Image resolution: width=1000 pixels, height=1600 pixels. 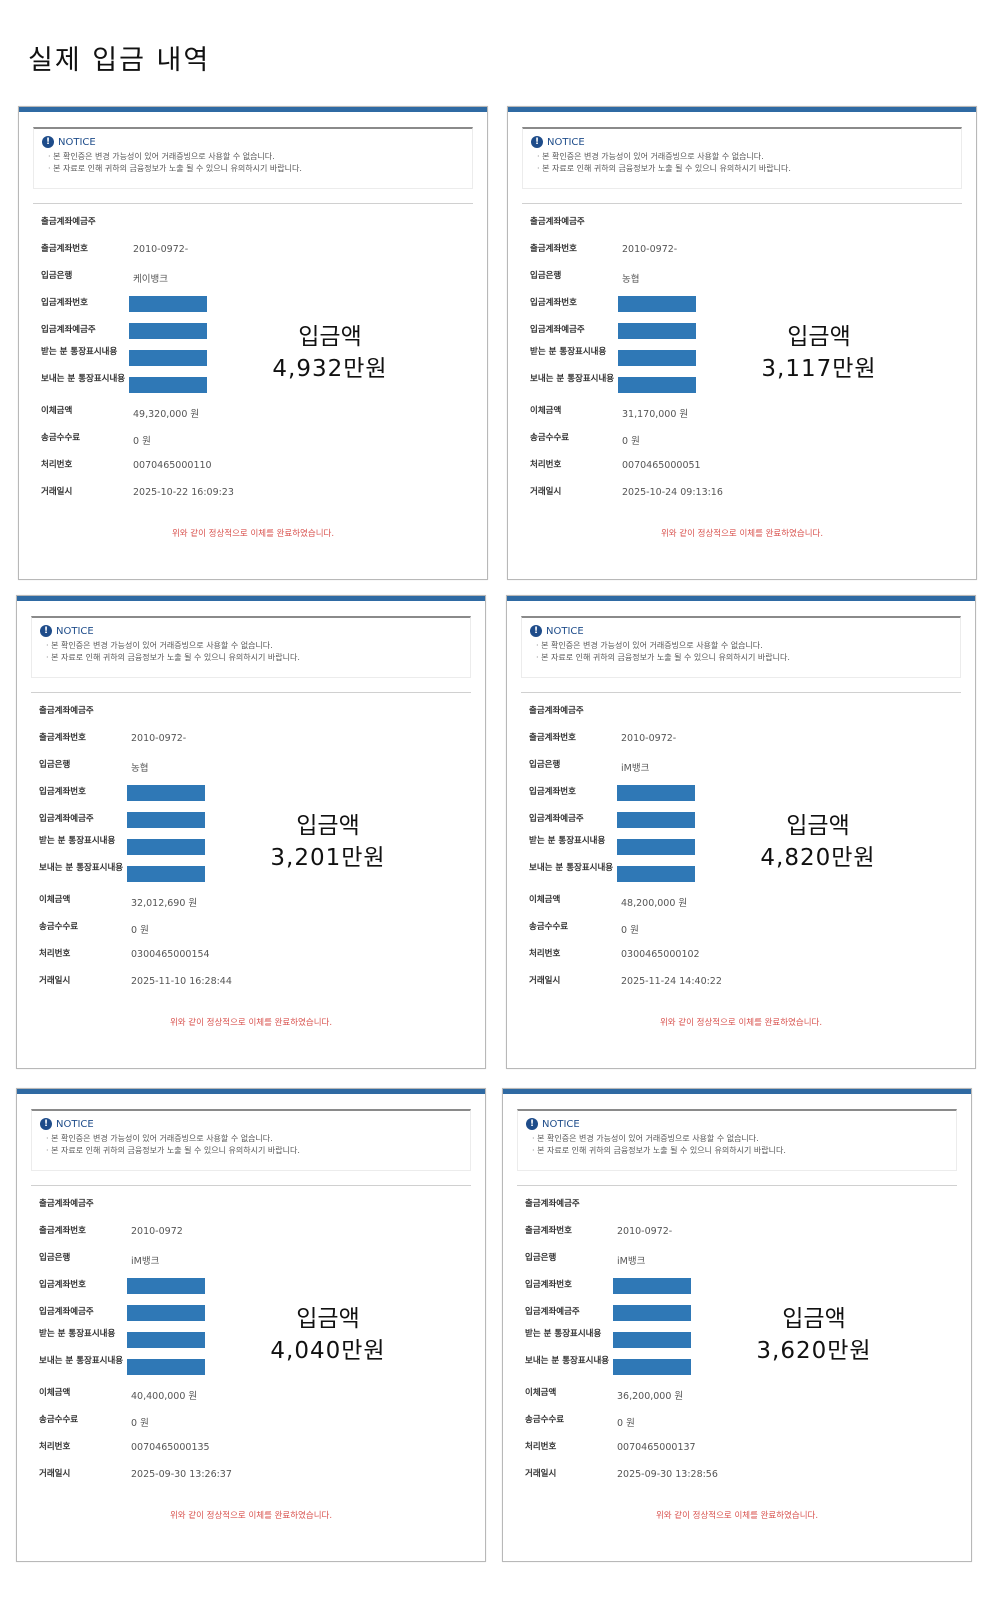 I want to click on deposit-amount-overlay: 입금액 3,117만원, so click(x=819, y=353).